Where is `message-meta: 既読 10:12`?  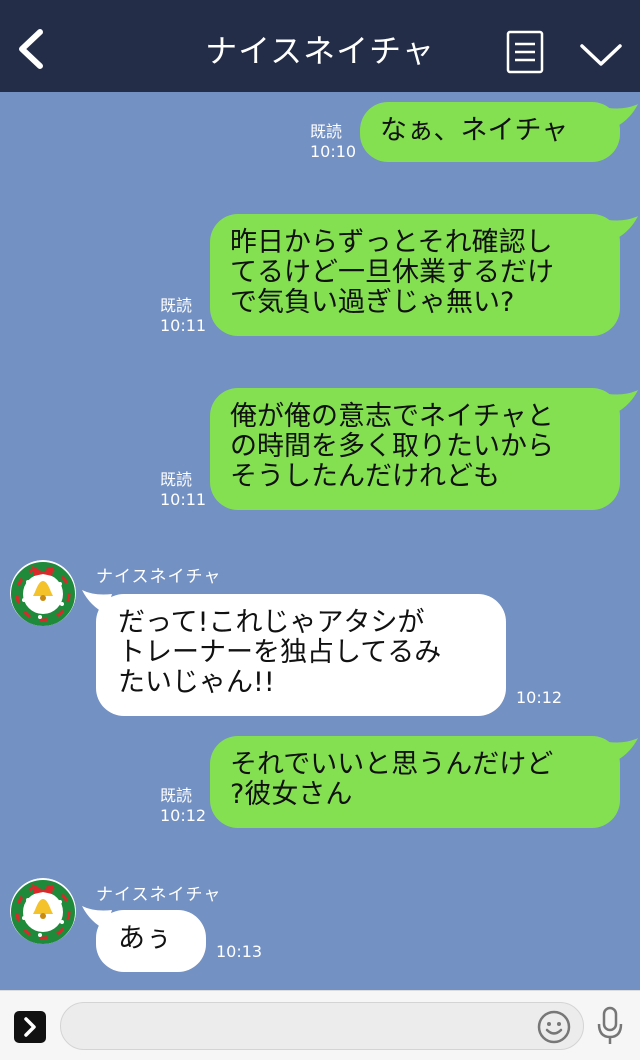 message-meta: 既読 10:12 is located at coordinates (183, 806).